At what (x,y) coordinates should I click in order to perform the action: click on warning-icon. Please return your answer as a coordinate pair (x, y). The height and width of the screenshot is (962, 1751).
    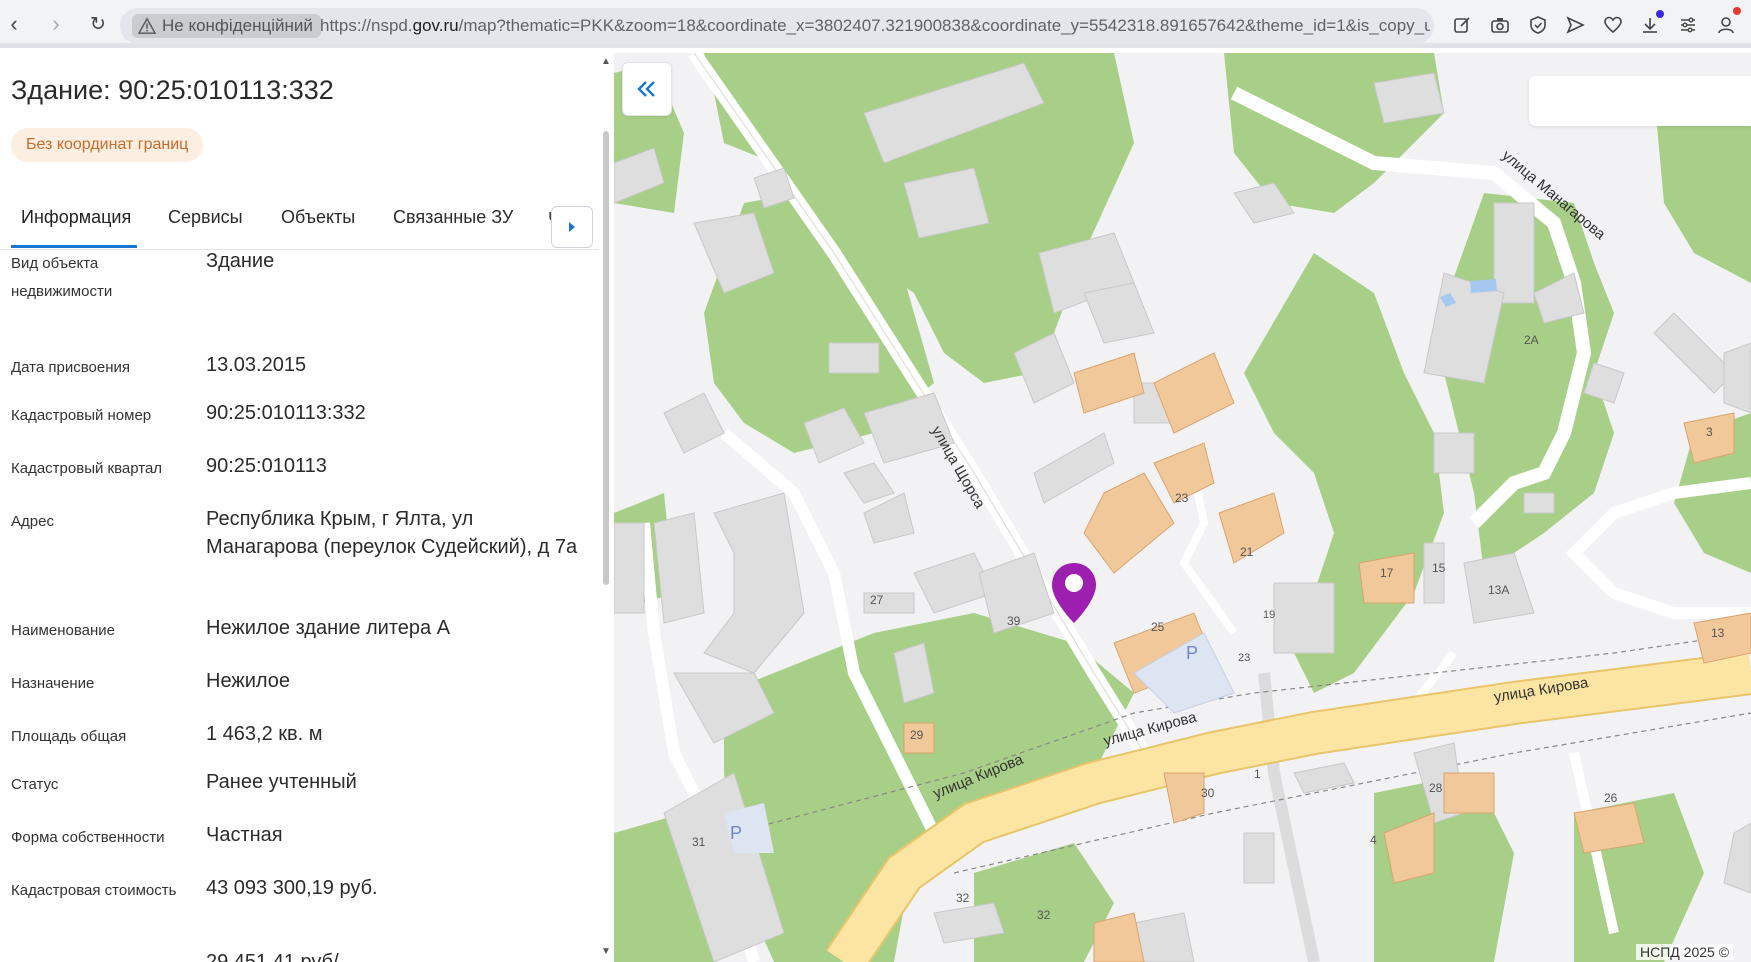
    Looking at the image, I should click on (147, 25).